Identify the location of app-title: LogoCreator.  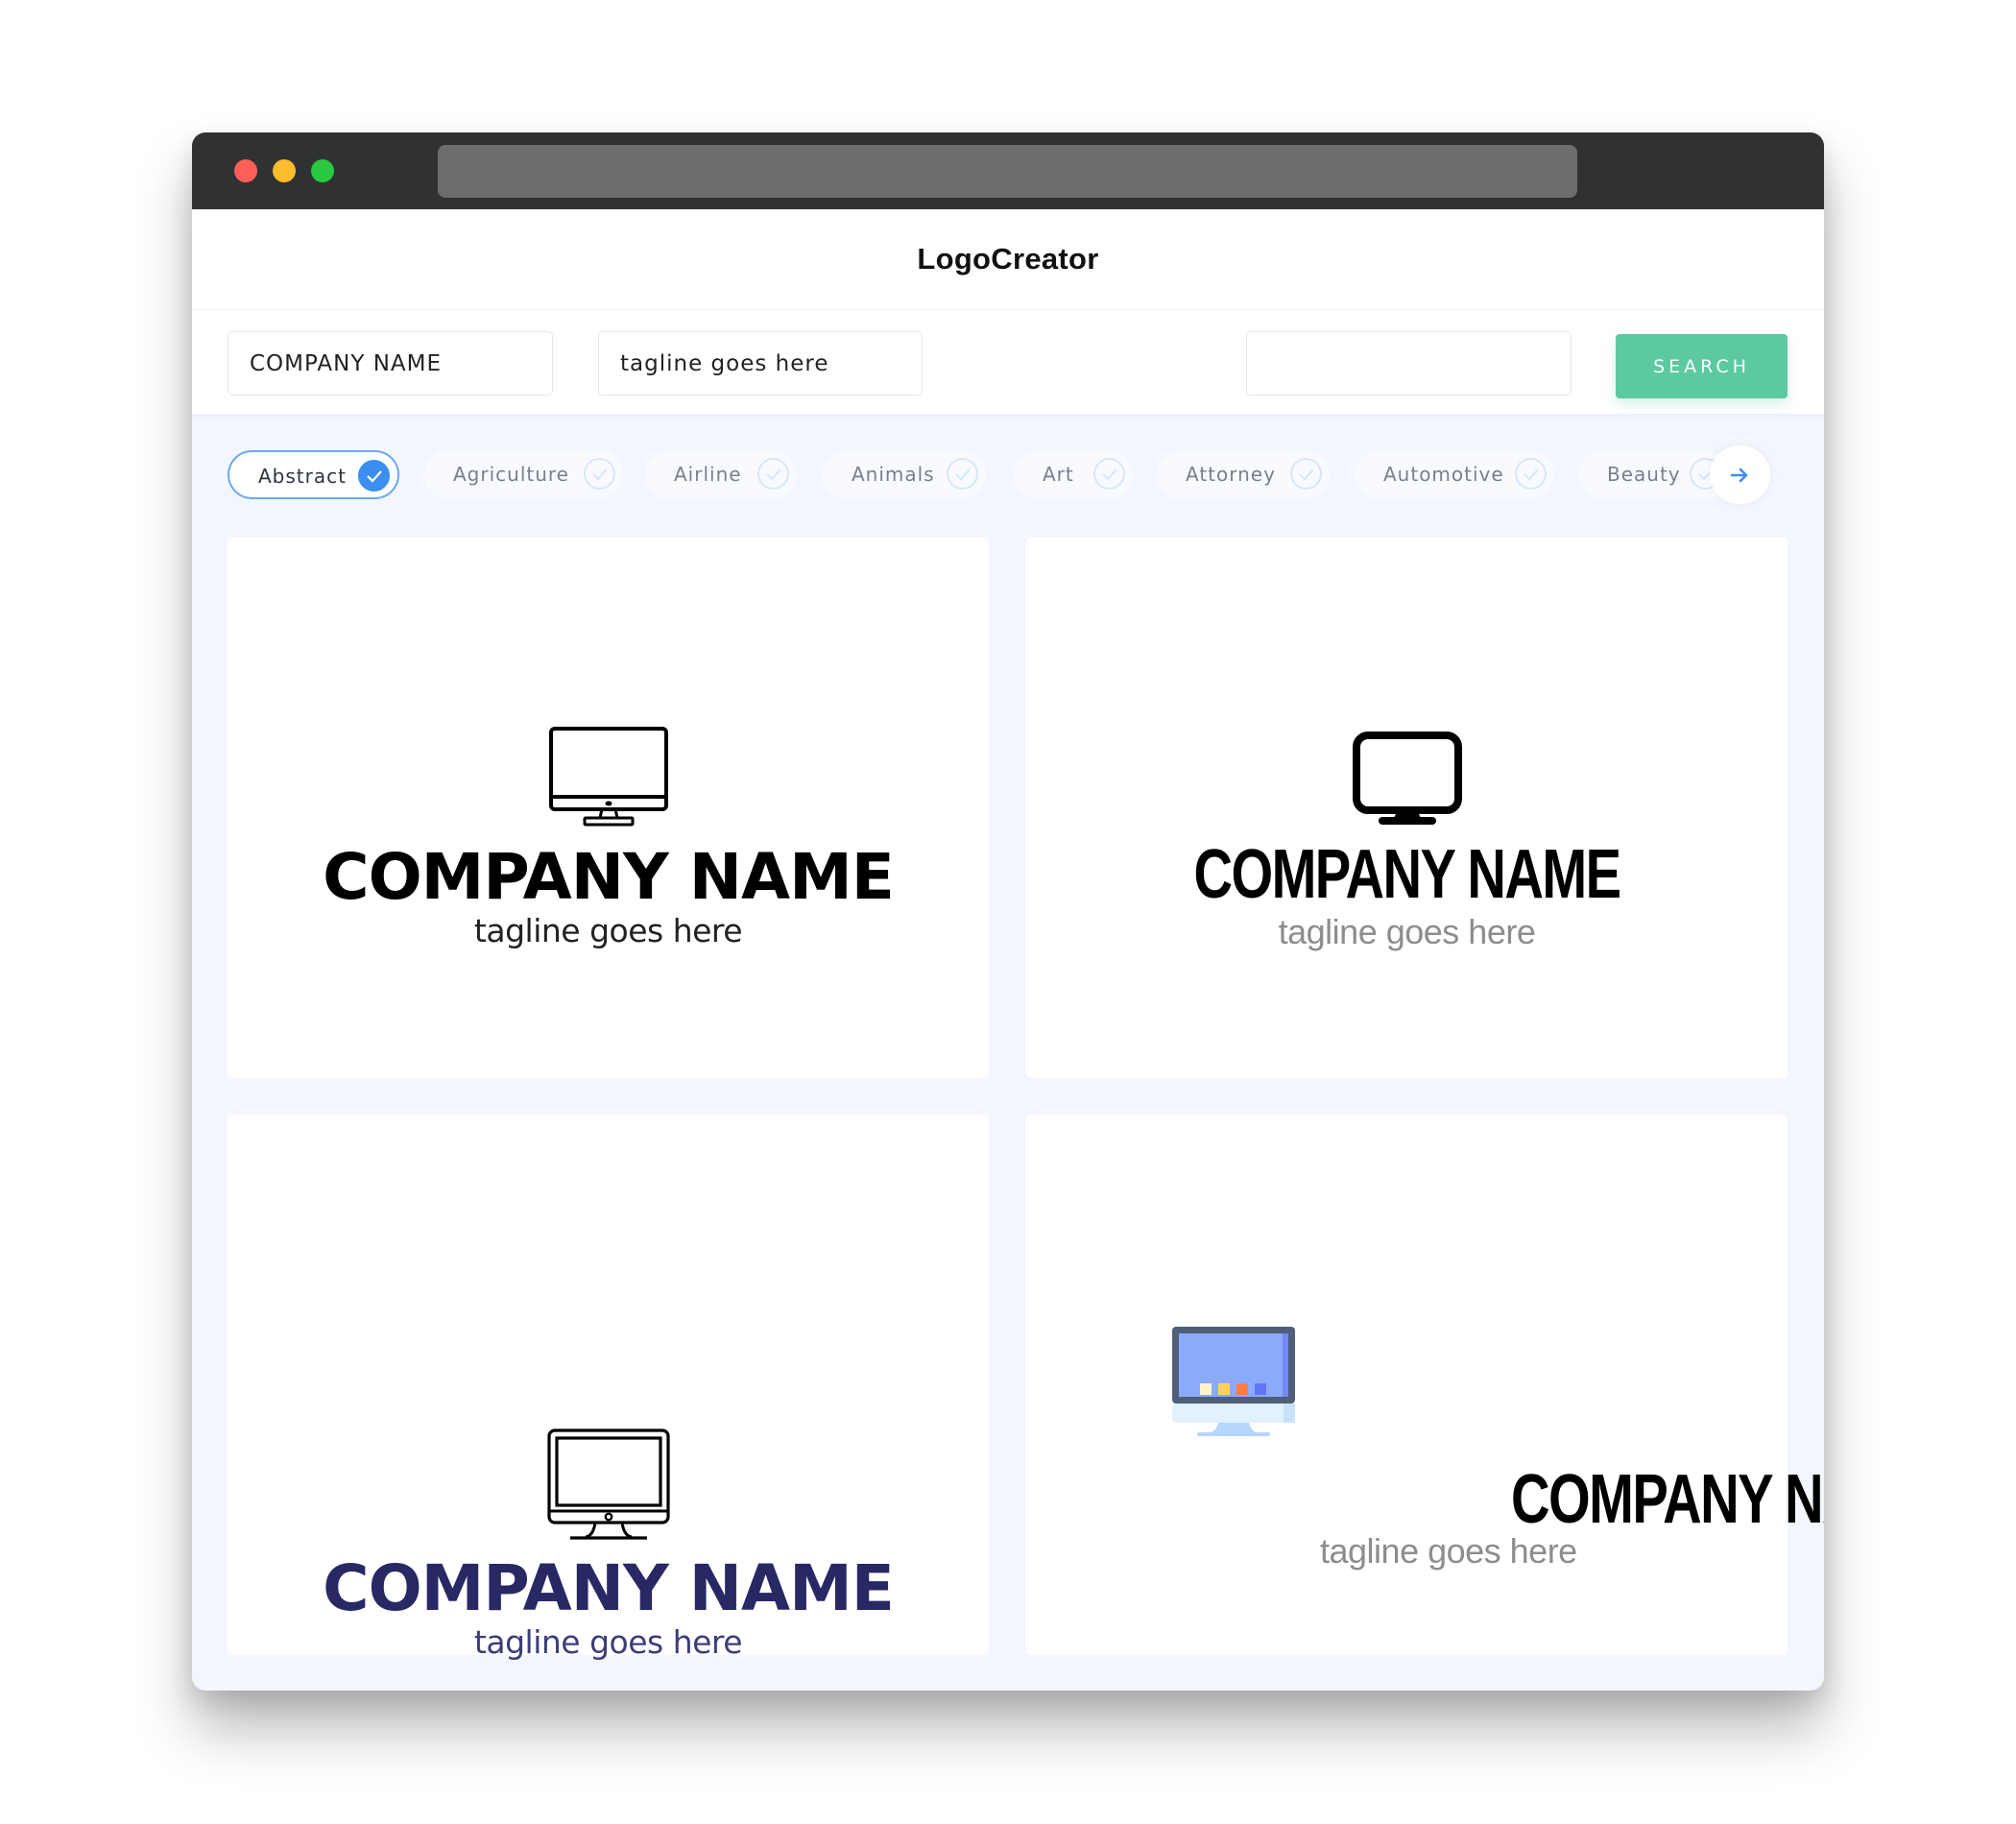
(1008, 259).